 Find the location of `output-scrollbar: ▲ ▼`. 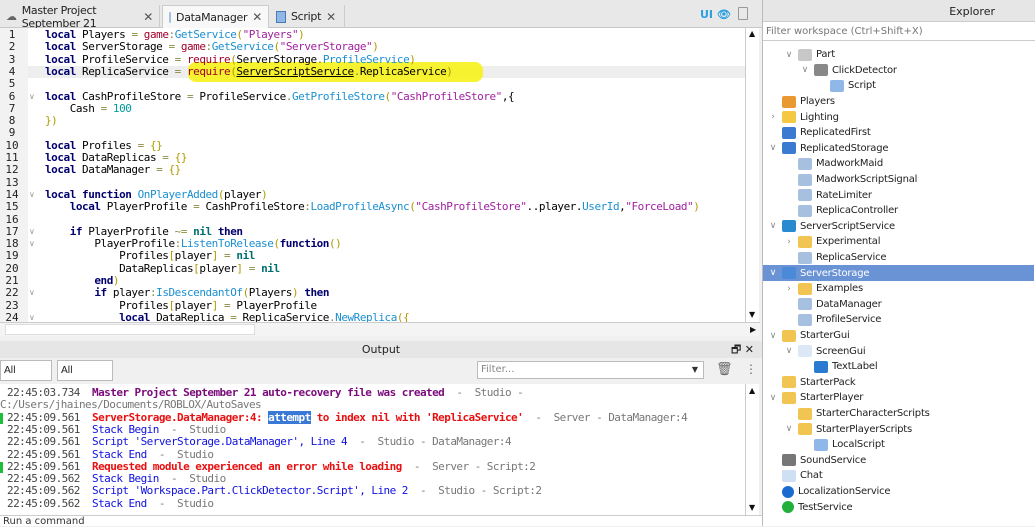

output-scrollbar: ▲ ▼ is located at coordinates (752, 449).